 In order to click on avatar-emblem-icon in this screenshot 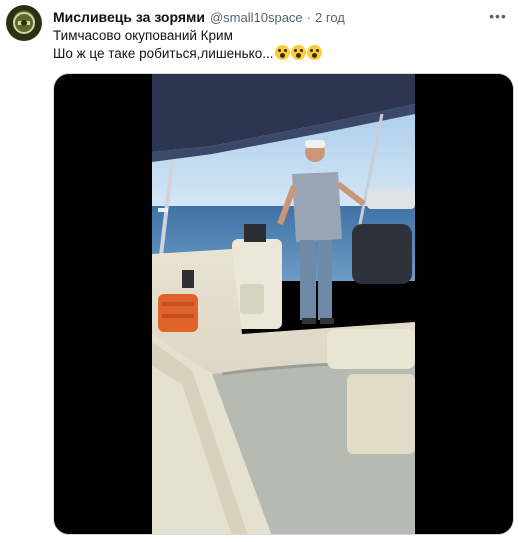, I will do `click(24, 23)`.